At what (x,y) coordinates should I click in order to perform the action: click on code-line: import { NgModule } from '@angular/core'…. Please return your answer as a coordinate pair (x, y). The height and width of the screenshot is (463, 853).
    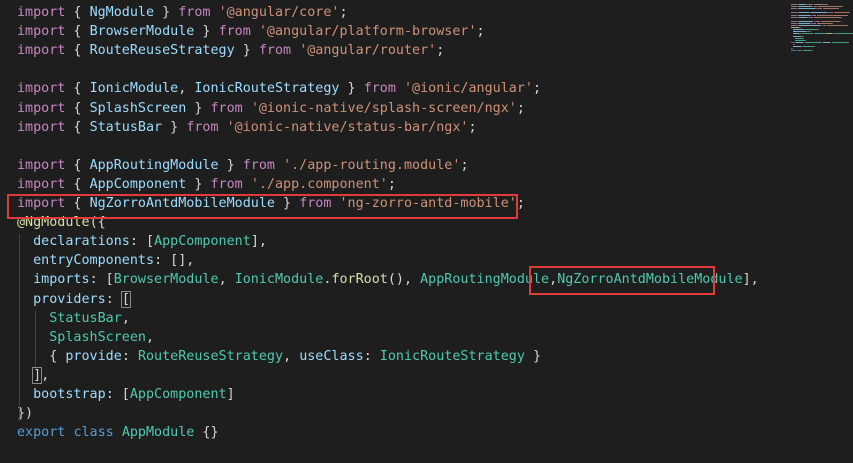
    Looking at the image, I should click on (182, 12).